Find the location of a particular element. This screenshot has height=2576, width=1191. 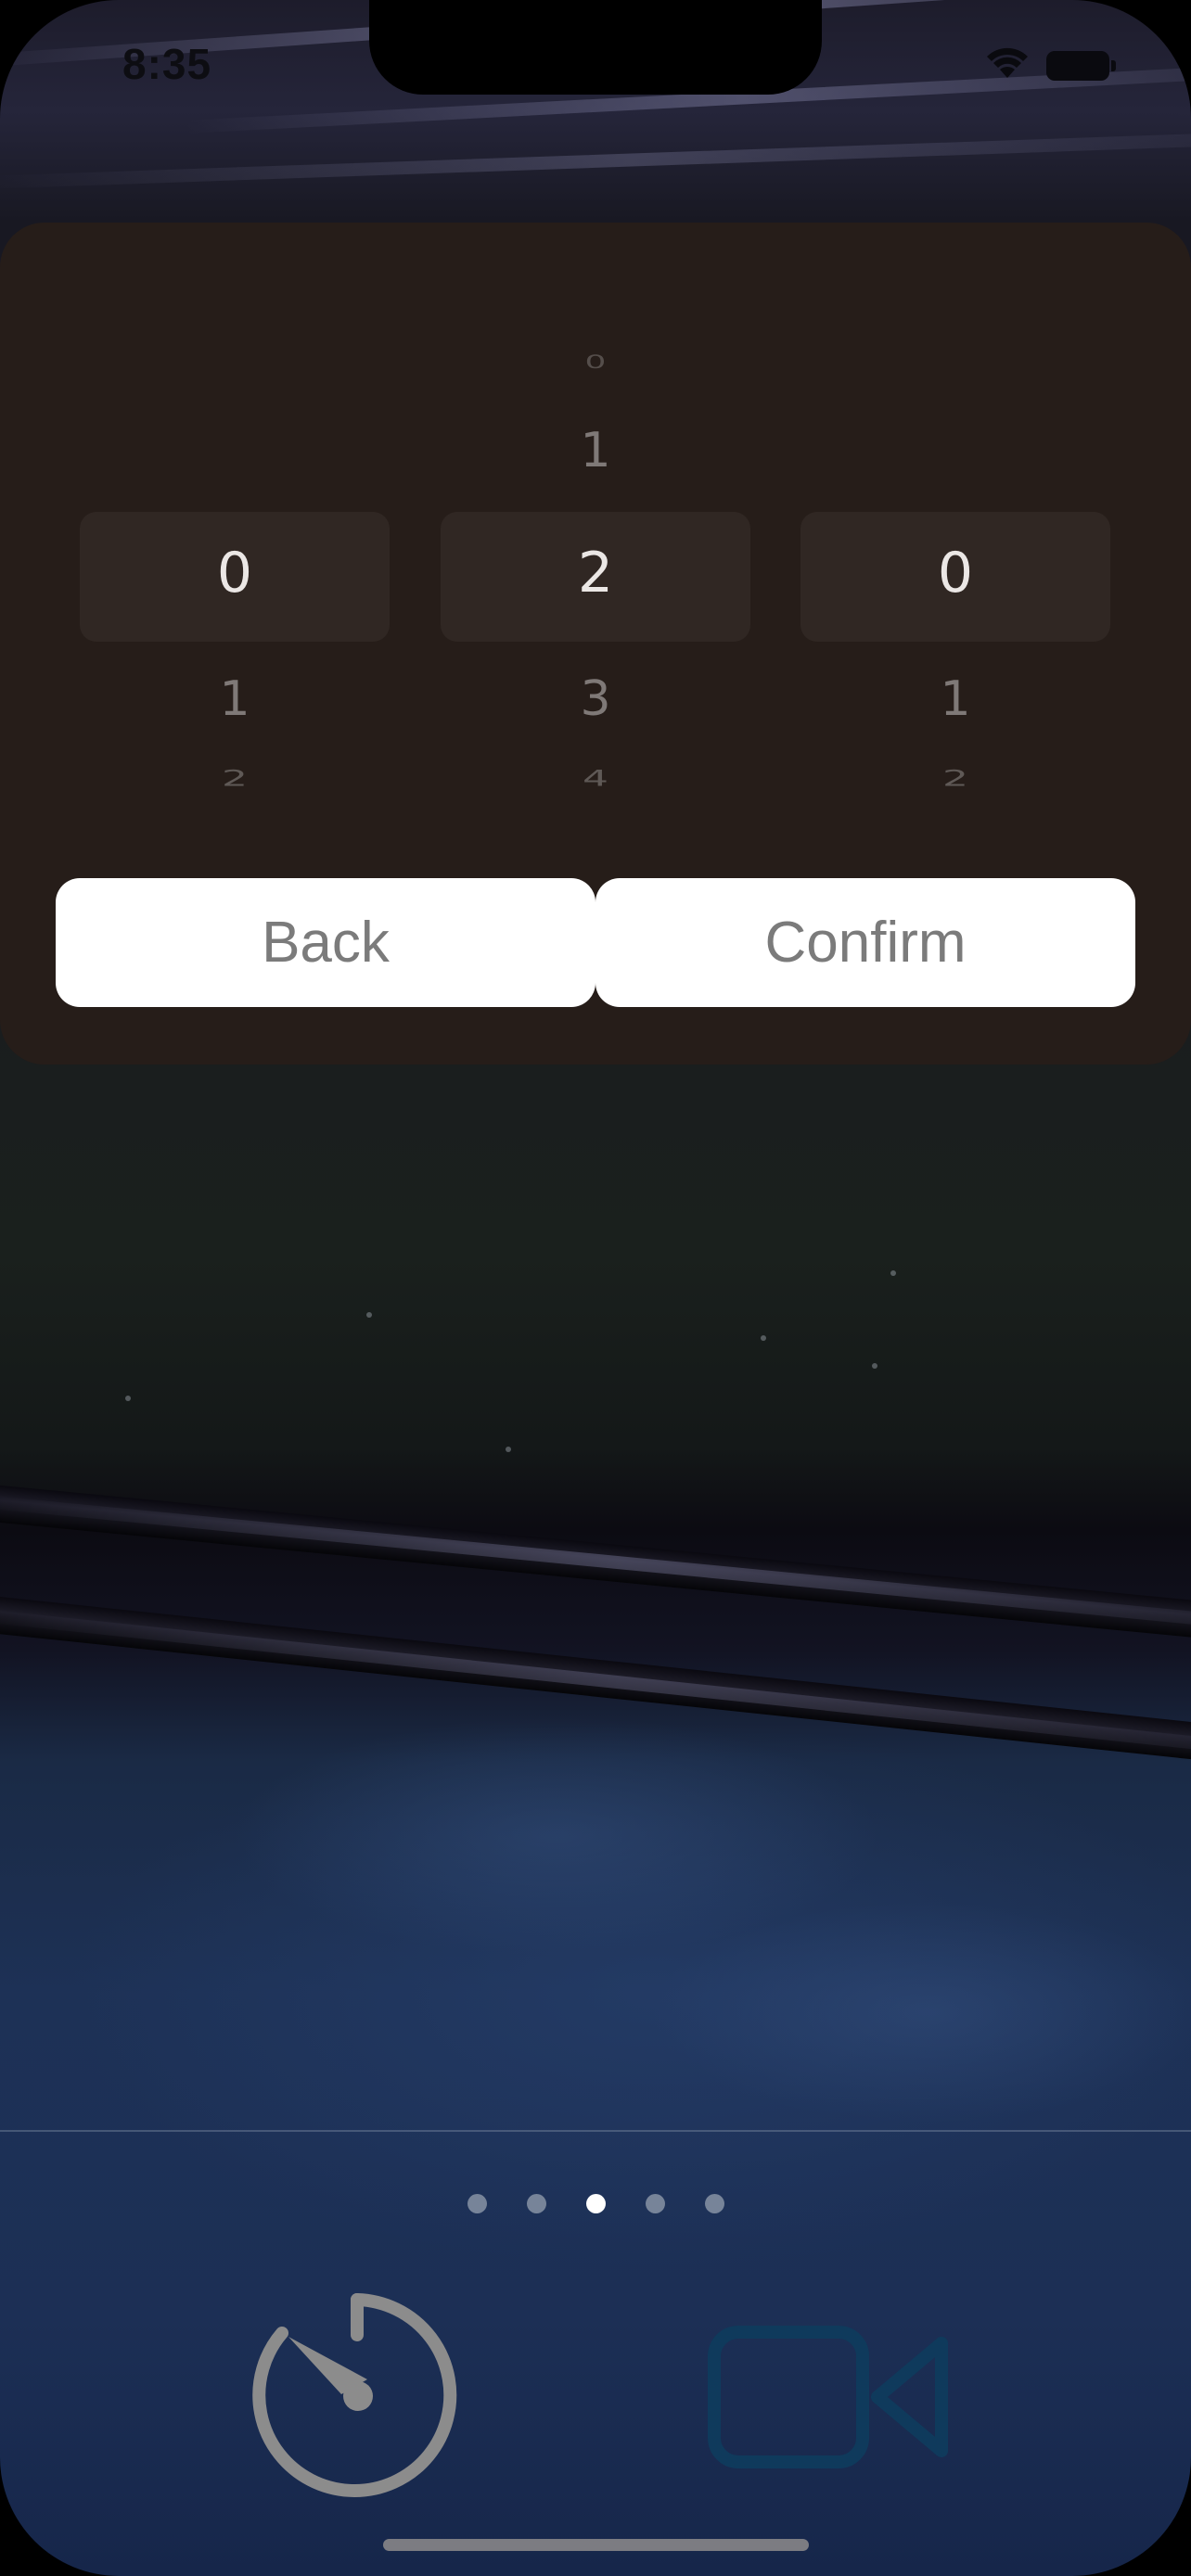

status-time: 8:35 is located at coordinates (167, 64).